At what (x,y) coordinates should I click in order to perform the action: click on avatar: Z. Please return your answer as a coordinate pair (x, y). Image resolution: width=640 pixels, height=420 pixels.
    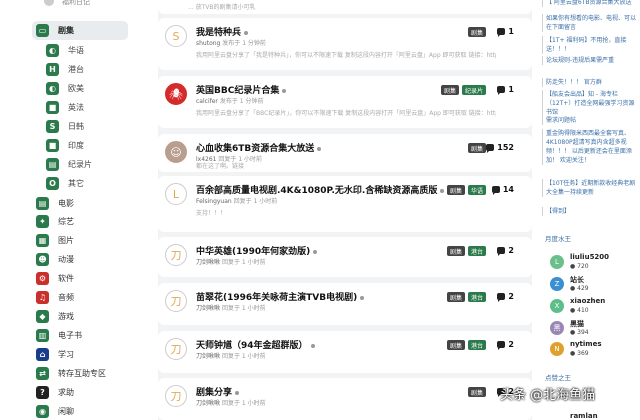
    Looking at the image, I should click on (557, 284).